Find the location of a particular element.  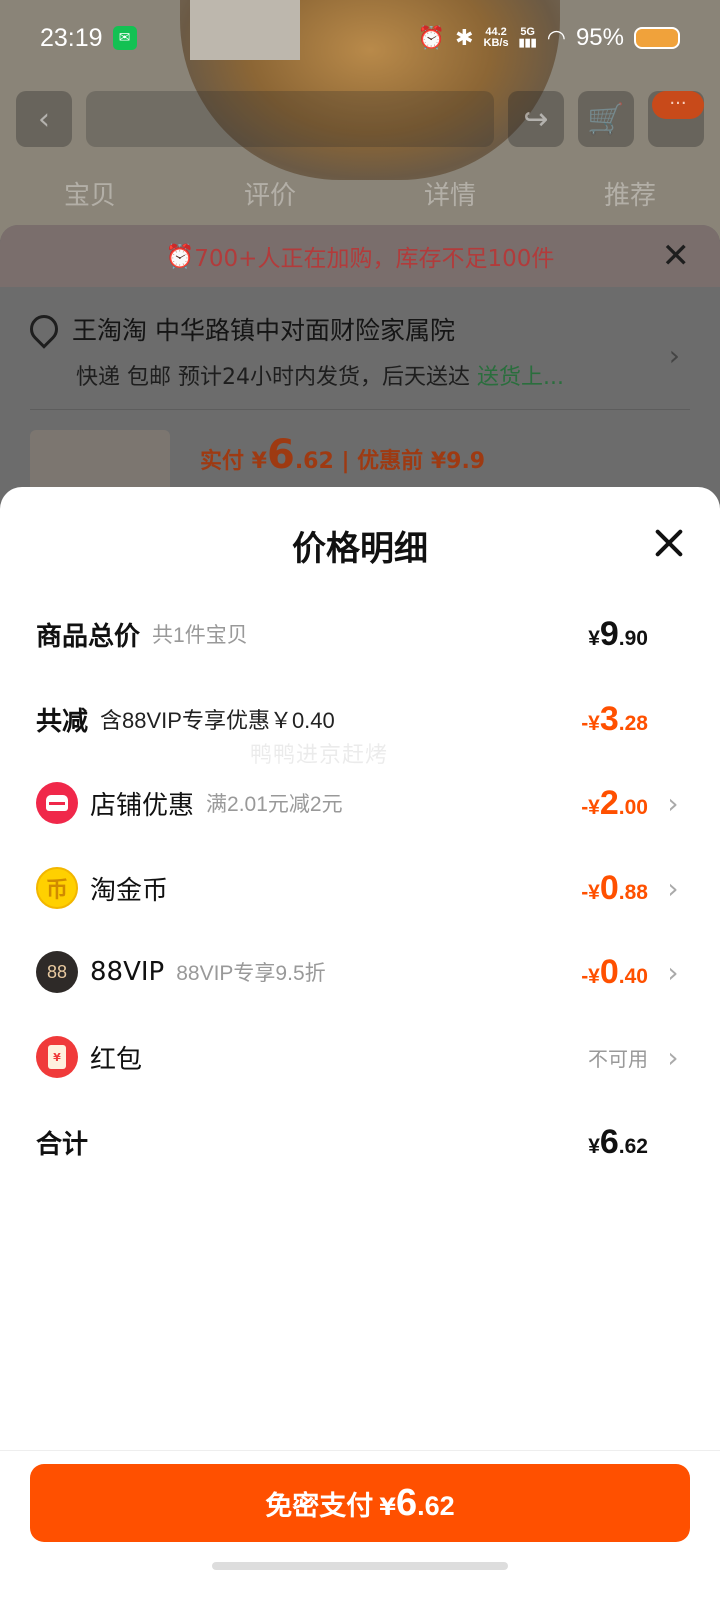

close-icon: ✕ is located at coordinates (676, 256).